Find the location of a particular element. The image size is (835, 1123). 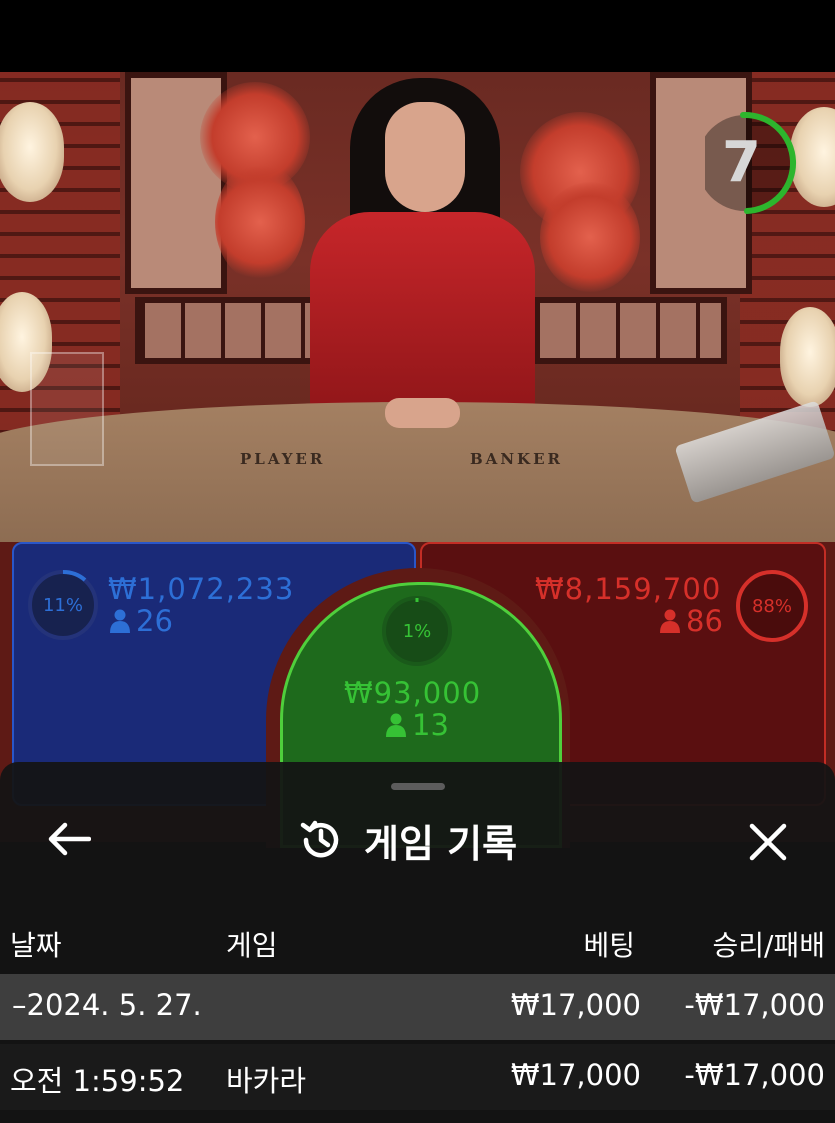

close-button is located at coordinates (768, 842).